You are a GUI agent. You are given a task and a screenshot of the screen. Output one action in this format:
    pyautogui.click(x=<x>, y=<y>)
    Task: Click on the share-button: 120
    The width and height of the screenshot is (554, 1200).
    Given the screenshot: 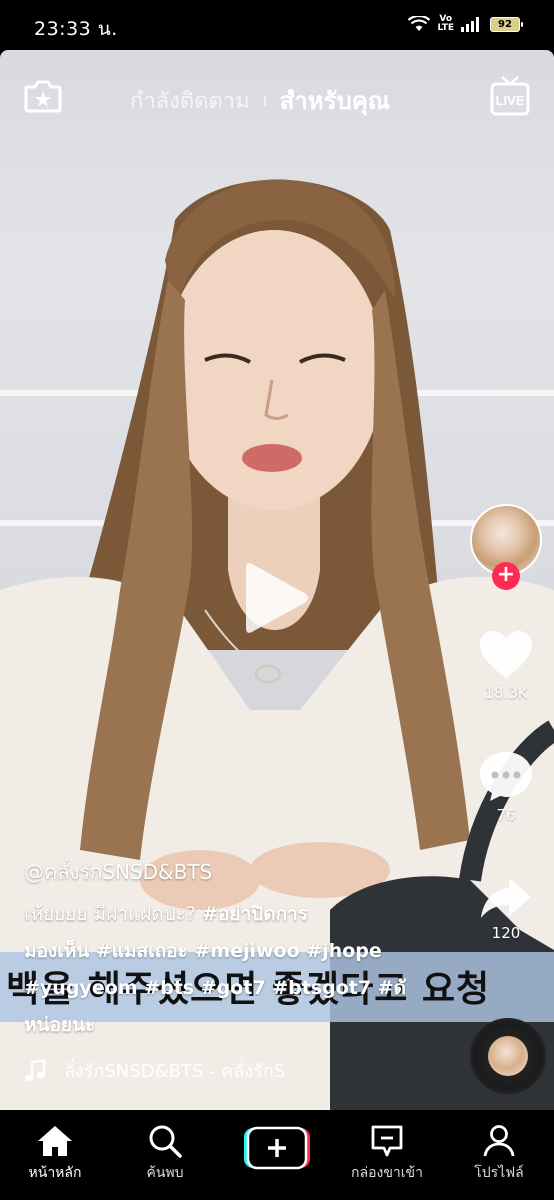 What is the action you would take?
    pyautogui.click(x=506, y=909)
    